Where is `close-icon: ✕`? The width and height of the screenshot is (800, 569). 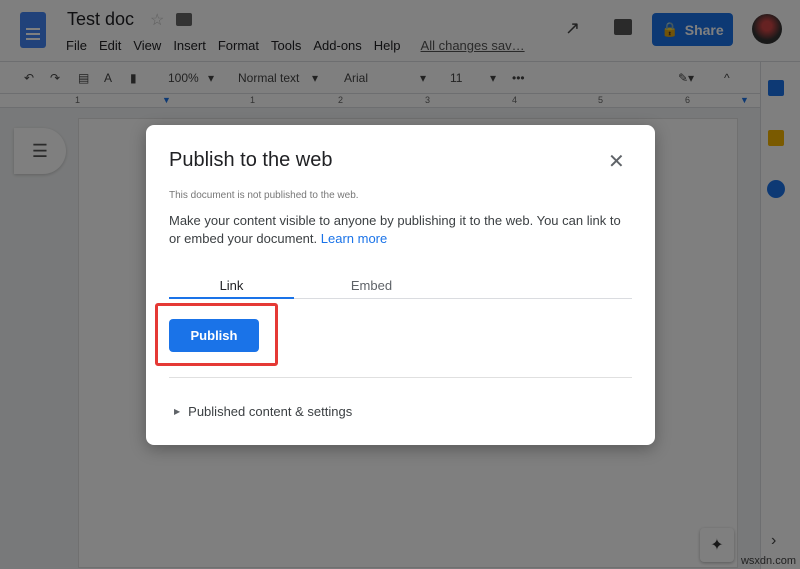 close-icon: ✕ is located at coordinates (616, 161).